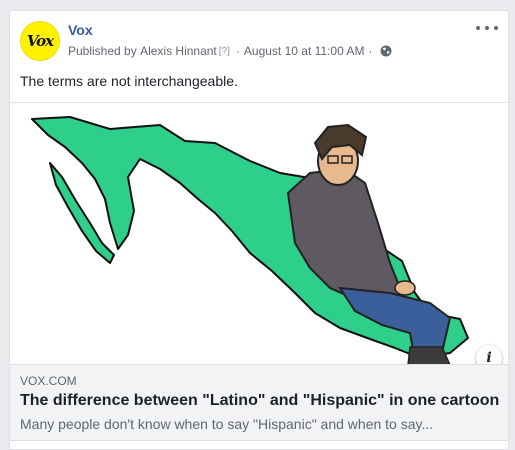 This screenshot has height=450, width=515. Describe the element at coordinates (48, 381) in the screenshot. I see `link-domain: VOX.COM` at that location.